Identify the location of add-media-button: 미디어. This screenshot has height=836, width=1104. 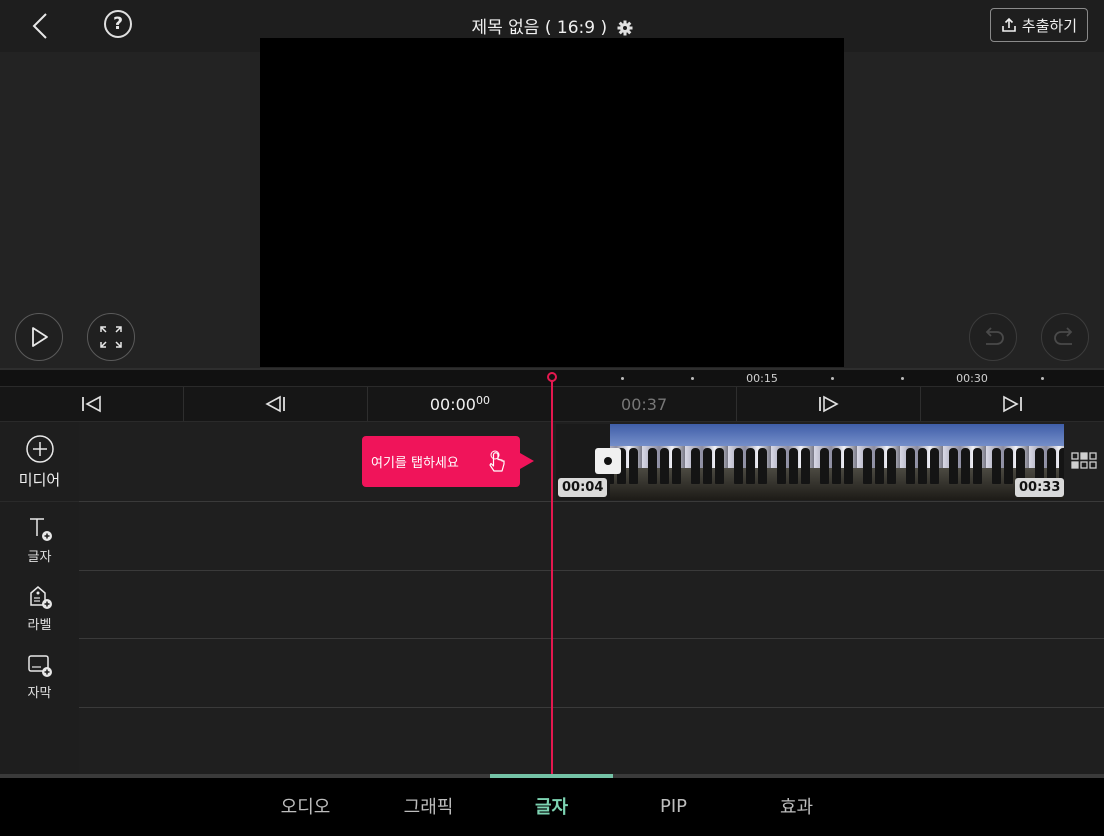
(39, 462).